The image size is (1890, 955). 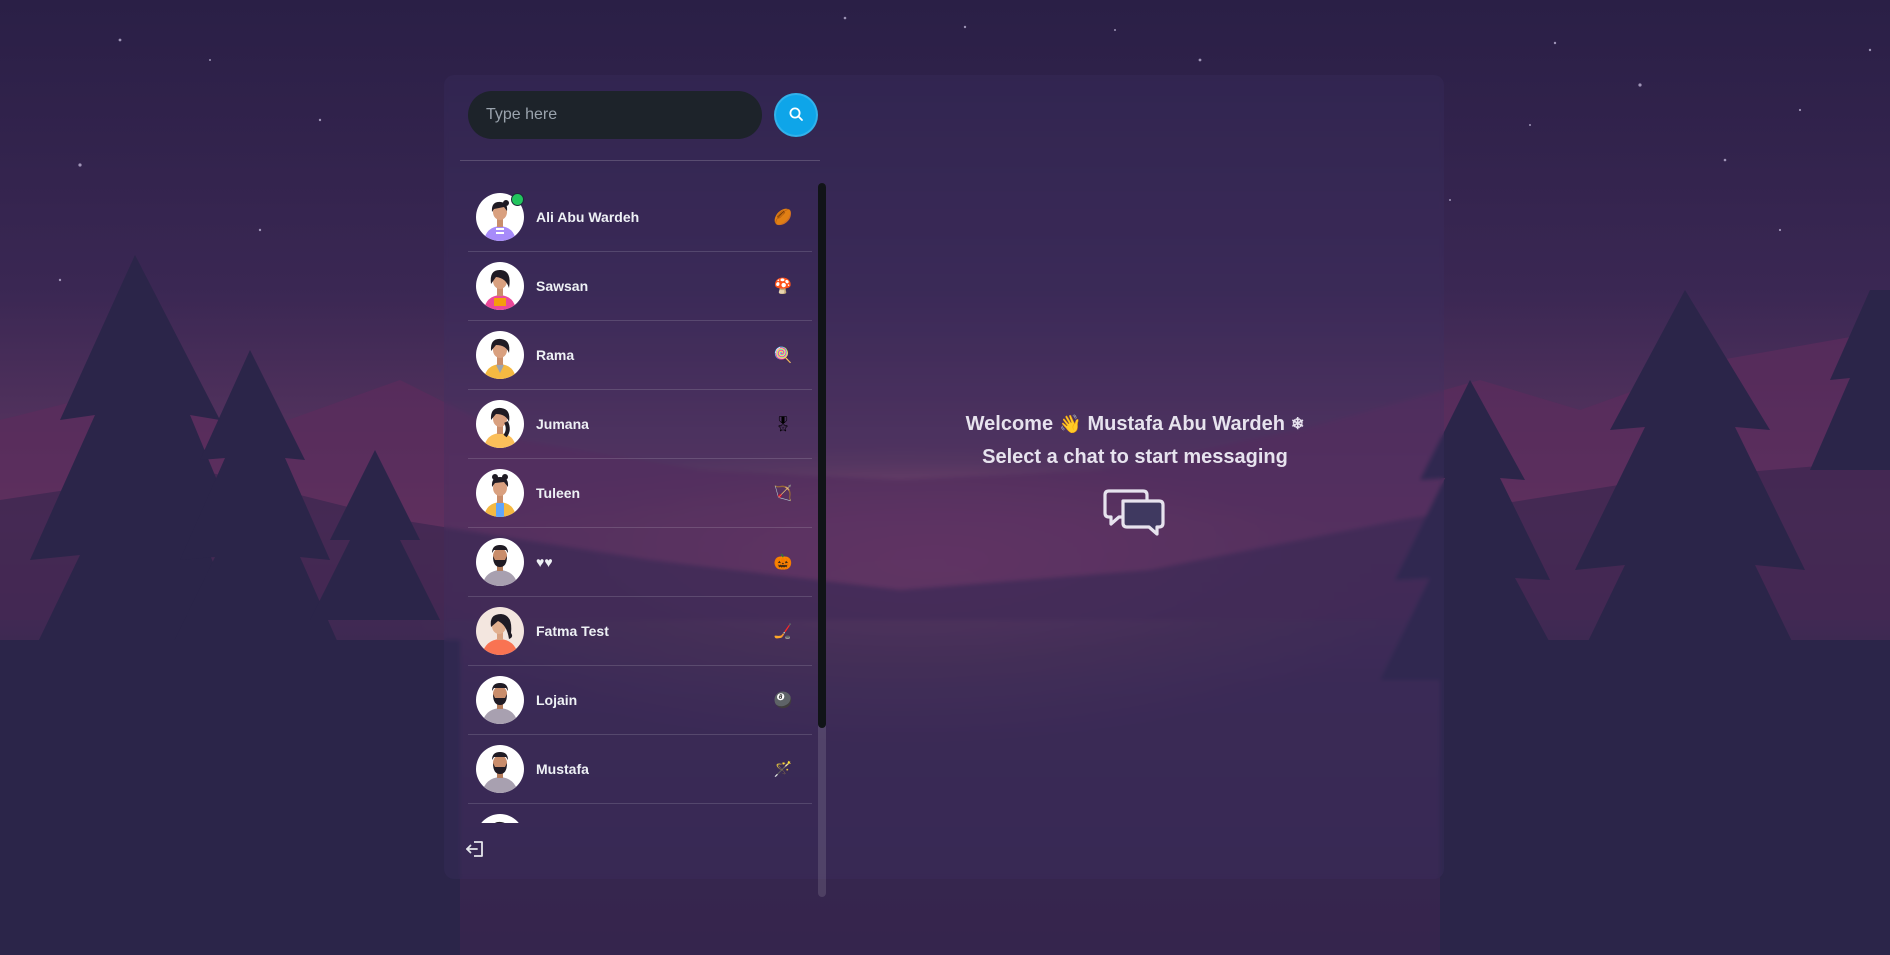 I want to click on welcome-greeting: Welcome, so click(x=1009, y=423).